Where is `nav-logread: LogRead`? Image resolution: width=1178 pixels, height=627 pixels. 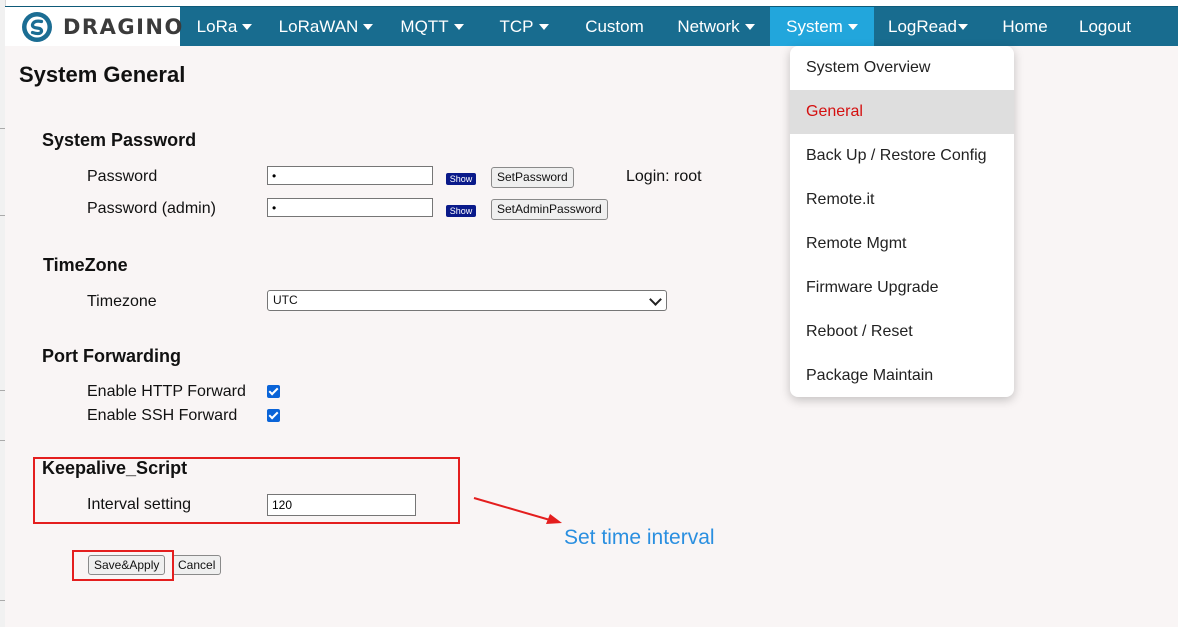 nav-logread: LogRead is located at coordinates (928, 27).